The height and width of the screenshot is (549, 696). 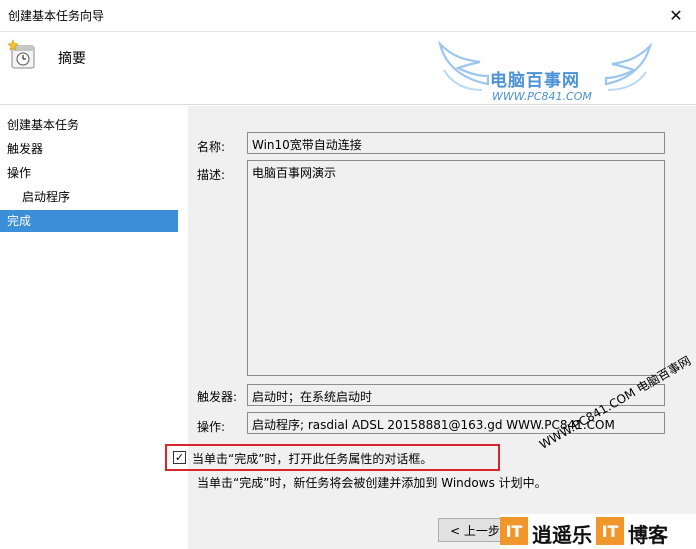 What do you see at coordinates (21, 54) in the screenshot?
I see `scheduled-task-icon` at bounding box center [21, 54].